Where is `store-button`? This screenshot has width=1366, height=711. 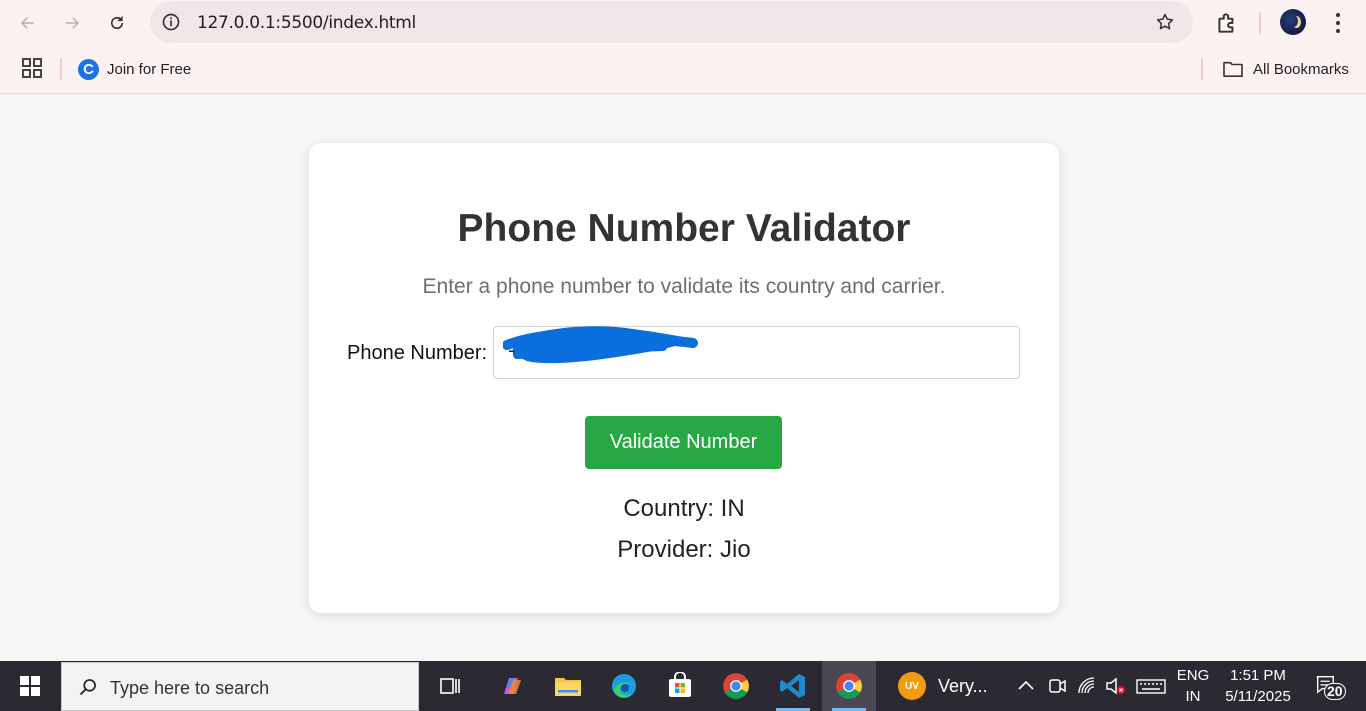 store-button is located at coordinates (680, 686).